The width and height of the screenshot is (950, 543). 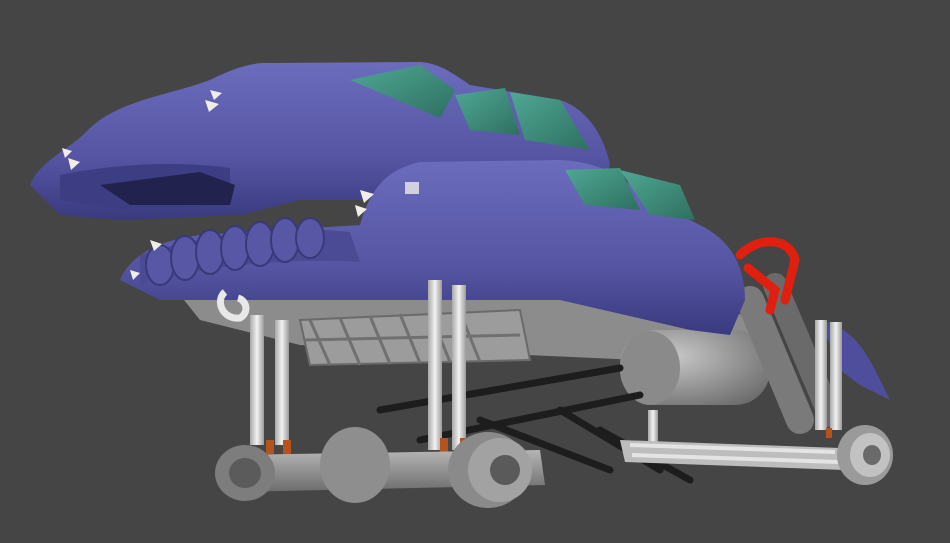 What do you see at coordinates (412, 188) in the screenshot?
I see `badge` at bounding box center [412, 188].